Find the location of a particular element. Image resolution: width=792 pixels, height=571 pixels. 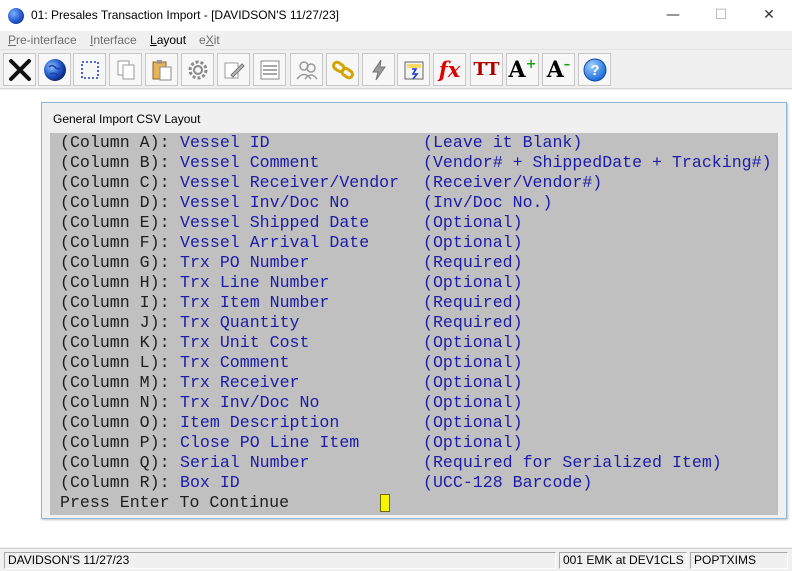

field-name: Trx Unit Cost is located at coordinates (245, 342).